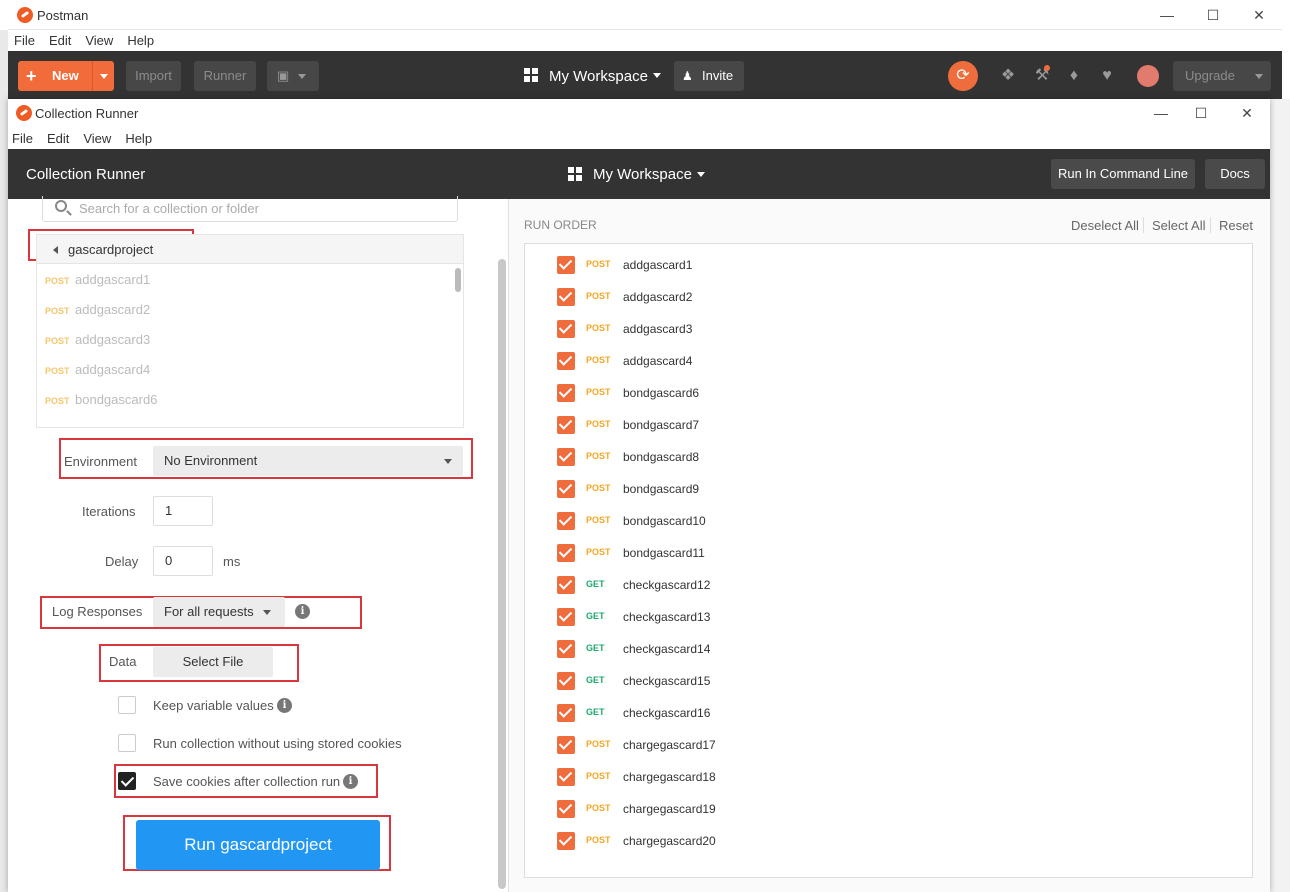 The image size is (1290, 892). I want to click on run-order-row: POST chargegascard18, so click(875, 778).